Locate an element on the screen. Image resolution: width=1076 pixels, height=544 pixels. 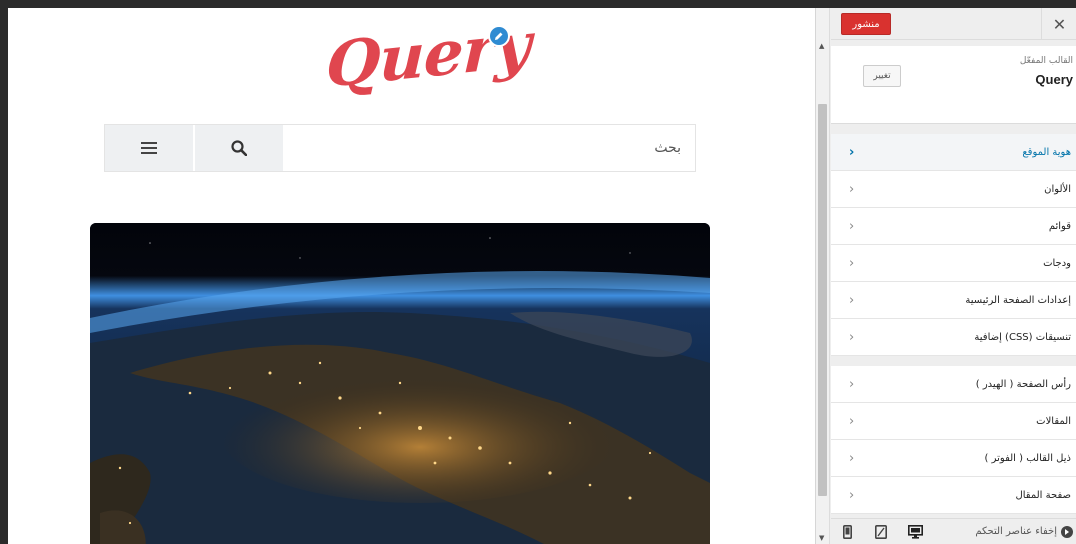
scrollbar: ▲ ▼ is located at coordinates (823, 276).